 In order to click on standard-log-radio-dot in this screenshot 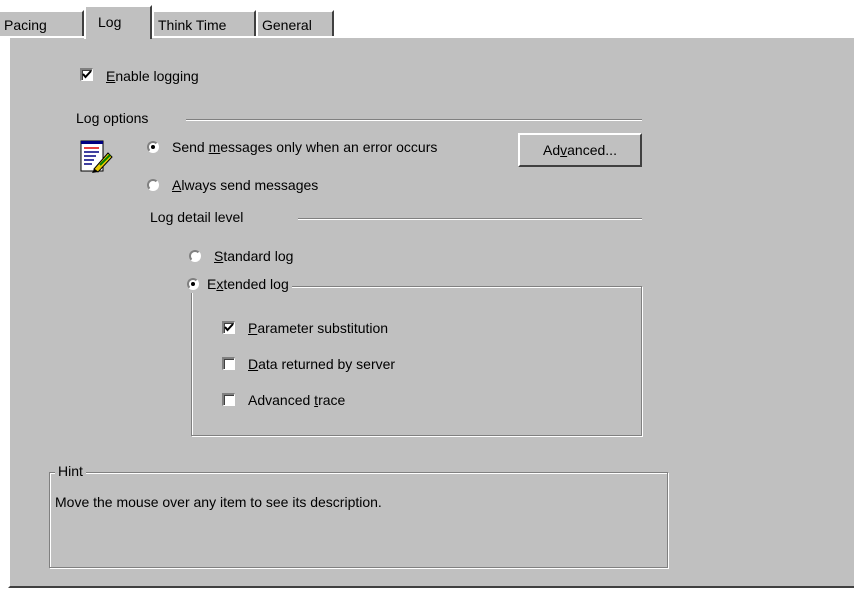, I will do `click(195, 256)`.